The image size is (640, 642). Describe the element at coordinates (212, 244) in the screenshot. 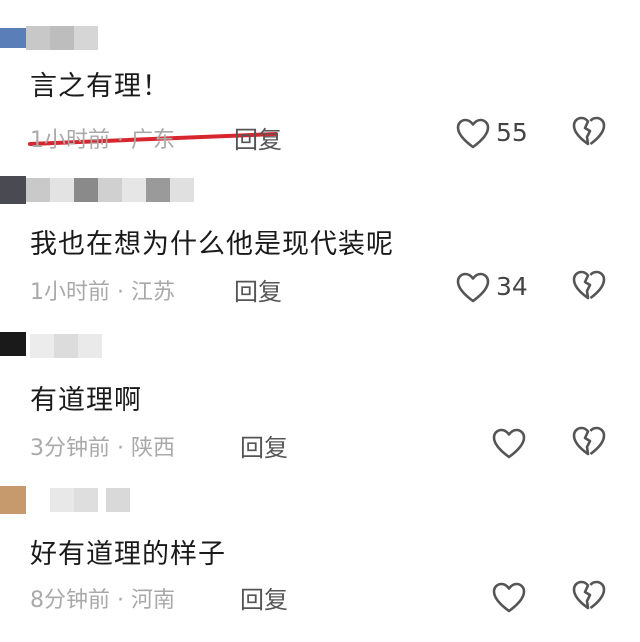

I see `comment-text: 我也在想为什么他是现代装呢` at that location.